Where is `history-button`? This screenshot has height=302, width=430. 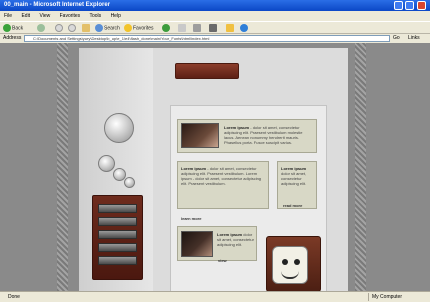 history-button is located at coordinates (166, 28).